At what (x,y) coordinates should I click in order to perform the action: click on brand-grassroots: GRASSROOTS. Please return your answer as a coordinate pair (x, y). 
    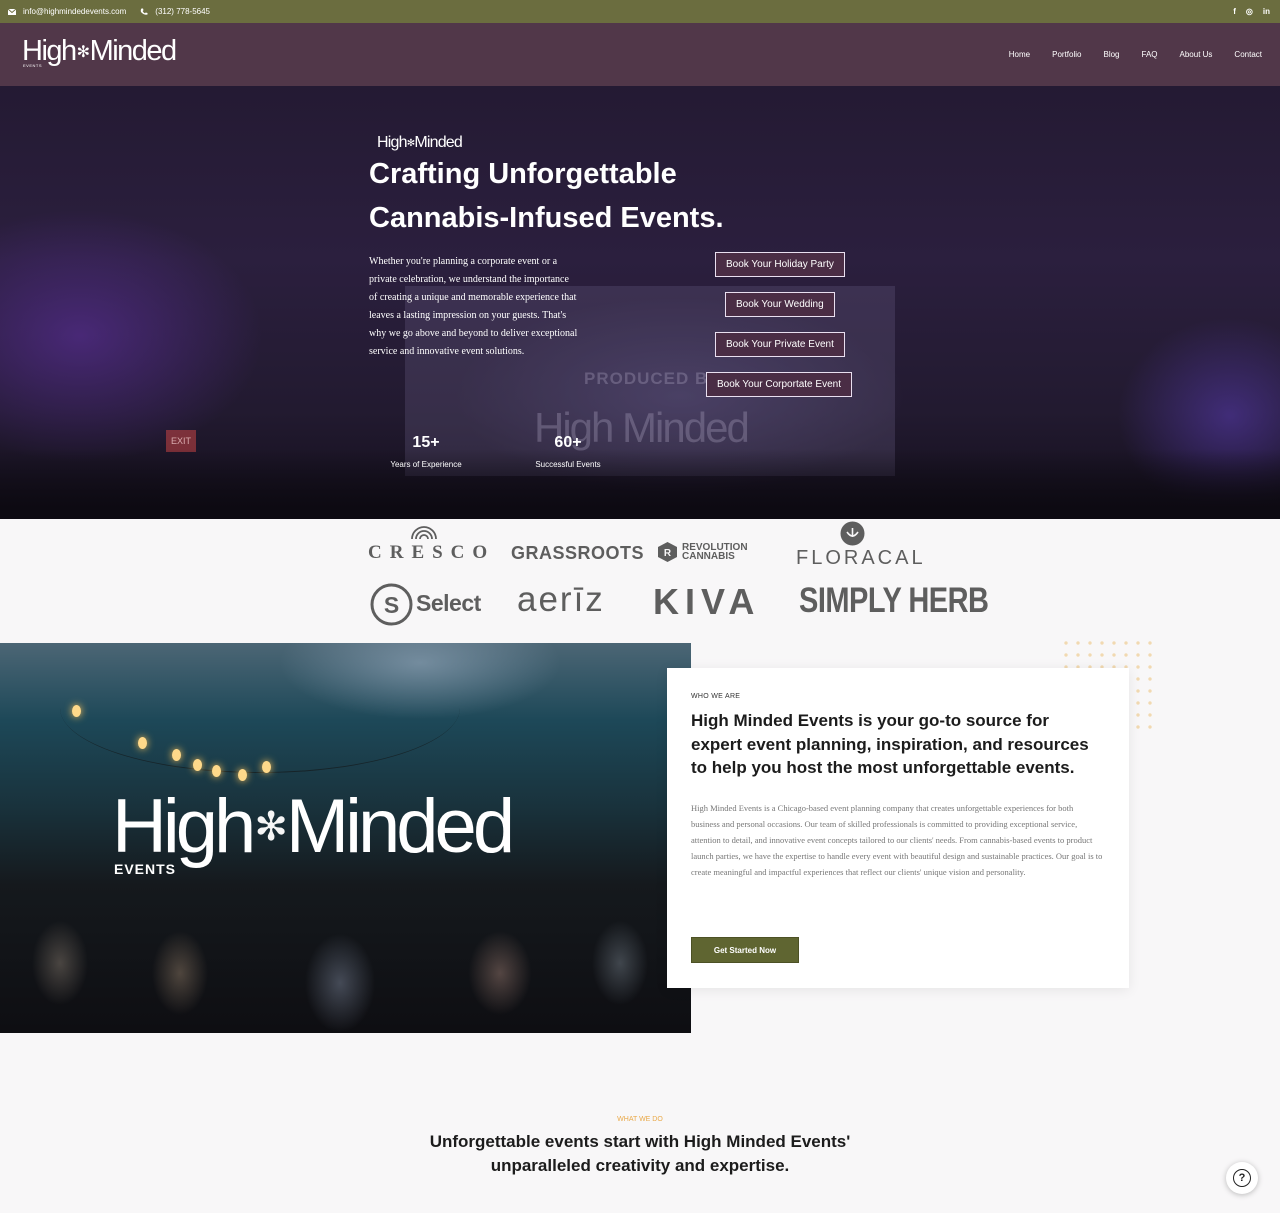
    Looking at the image, I should click on (578, 553).